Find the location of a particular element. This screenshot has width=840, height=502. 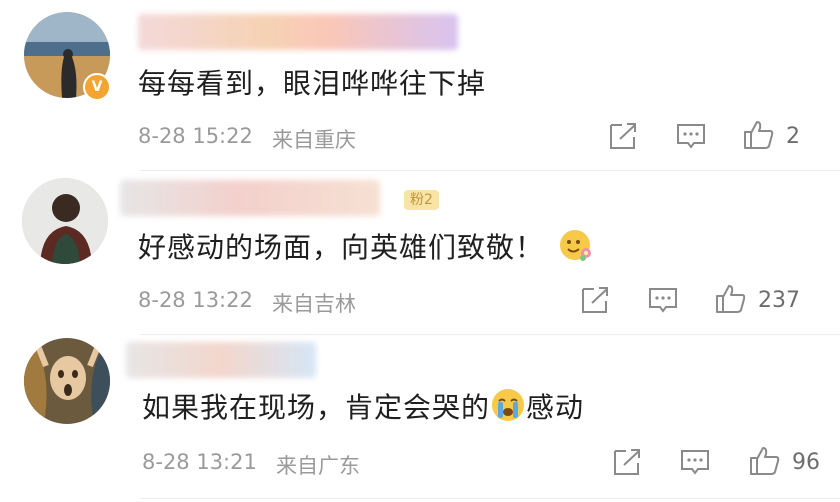

comment-time: 8-28 15:22 is located at coordinates (195, 136).